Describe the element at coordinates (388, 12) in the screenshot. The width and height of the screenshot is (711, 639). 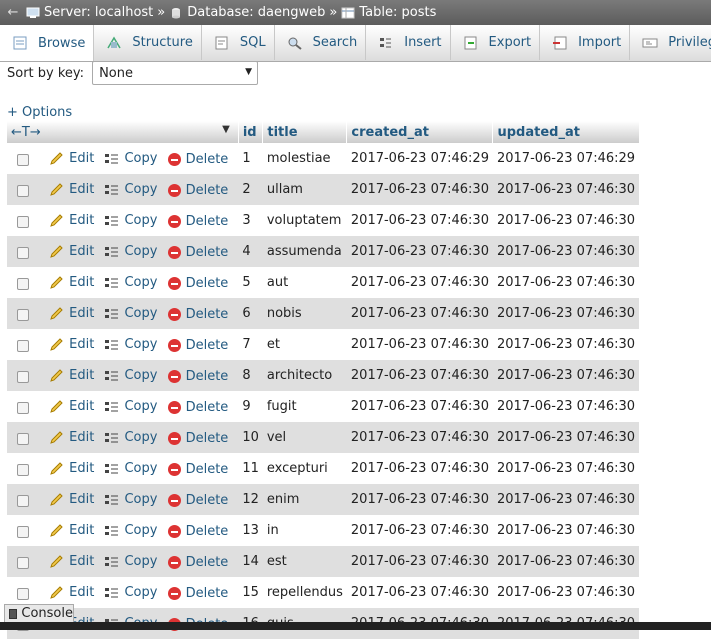
I see `breadcrumb-table: Table: posts` at that location.